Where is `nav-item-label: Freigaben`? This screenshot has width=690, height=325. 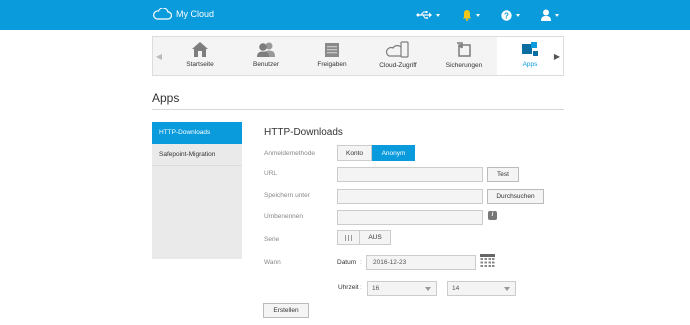 nav-item-label: Freigaben is located at coordinates (332, 64).